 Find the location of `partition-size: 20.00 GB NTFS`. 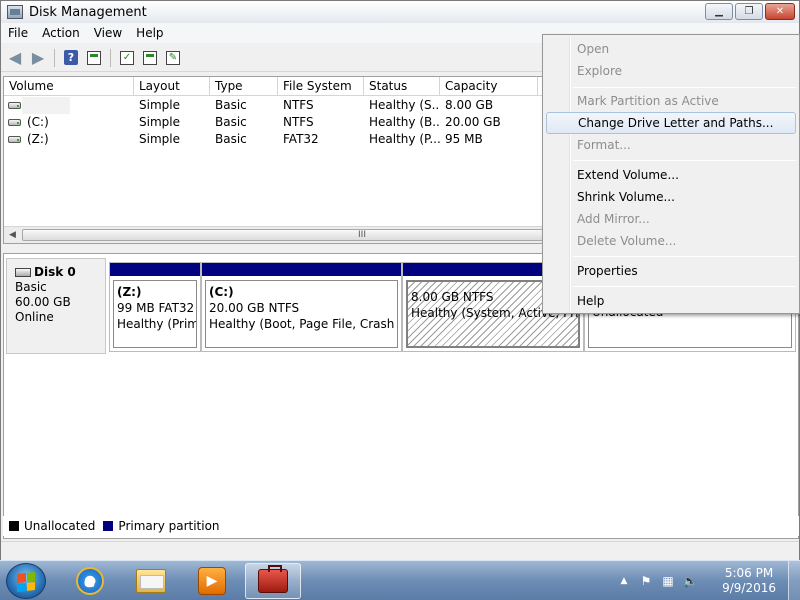

partition-size: 20.00 GB NTFS is located at coordinates (254, 308).